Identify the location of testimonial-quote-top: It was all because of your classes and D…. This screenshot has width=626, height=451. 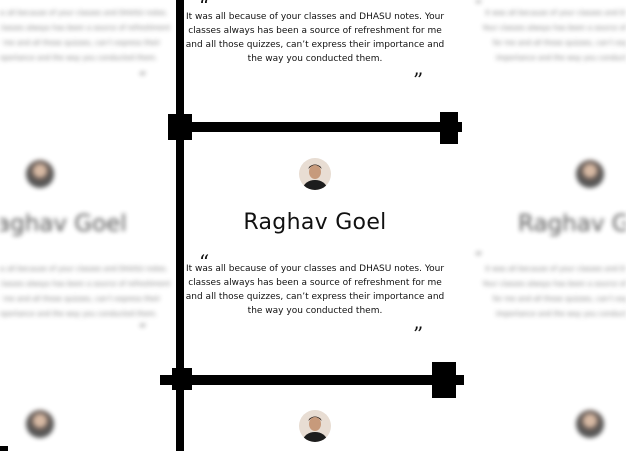
(315, 38).